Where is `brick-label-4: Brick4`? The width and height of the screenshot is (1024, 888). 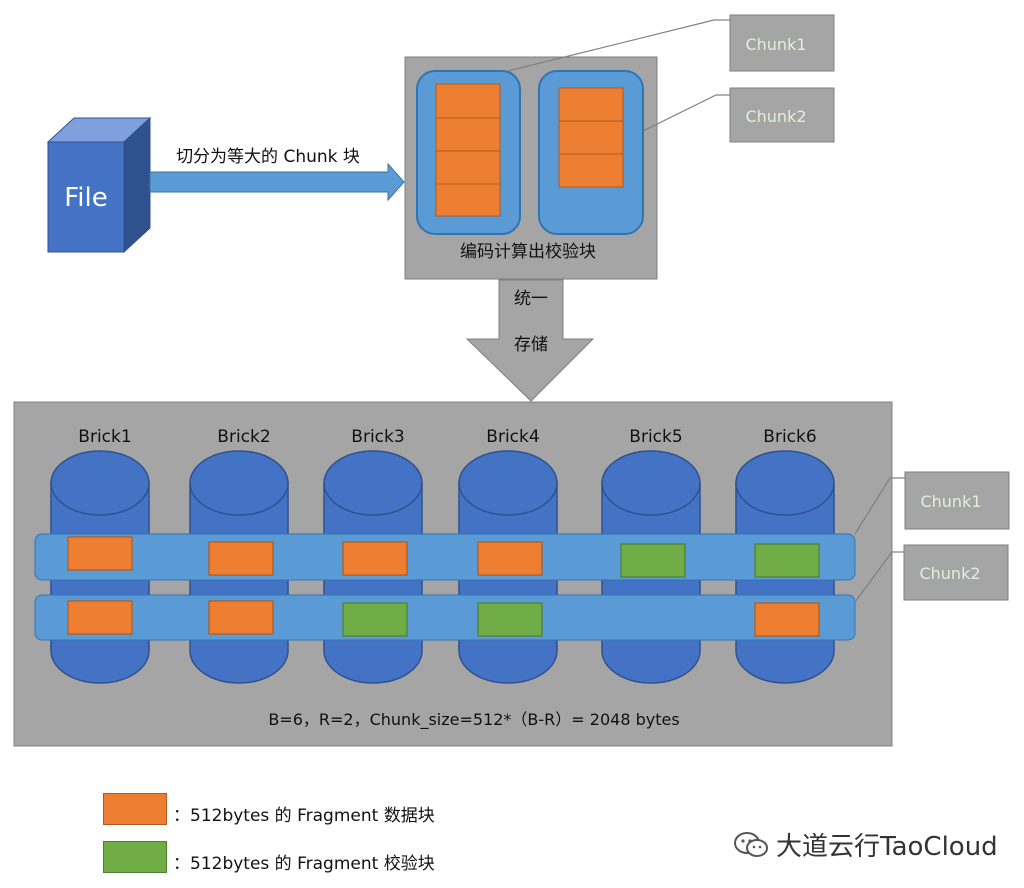 brick-label-4: Brick4 is located at coordinates (512, 437).